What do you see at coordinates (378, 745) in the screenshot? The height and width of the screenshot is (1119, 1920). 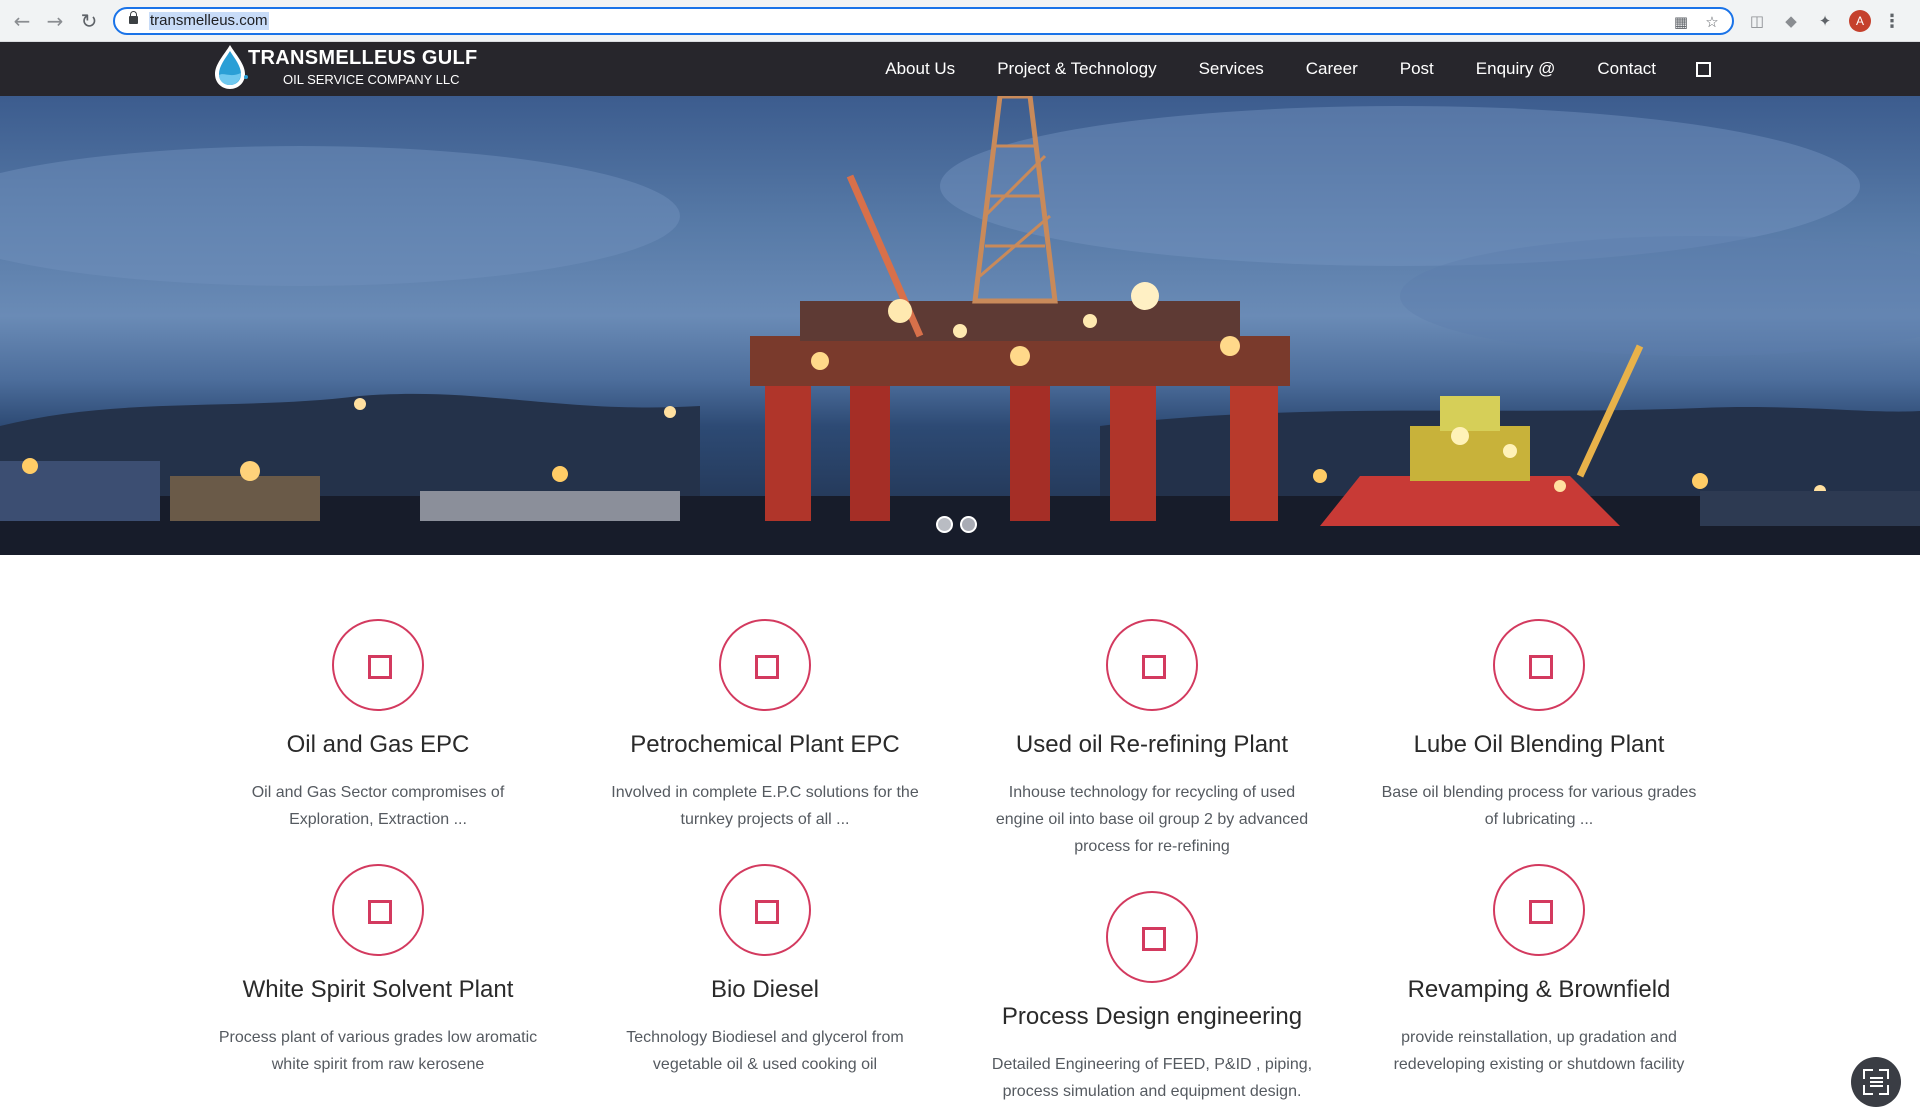 I see `service-title: Oil and Gas EPC` at bounding box center [378, 745].